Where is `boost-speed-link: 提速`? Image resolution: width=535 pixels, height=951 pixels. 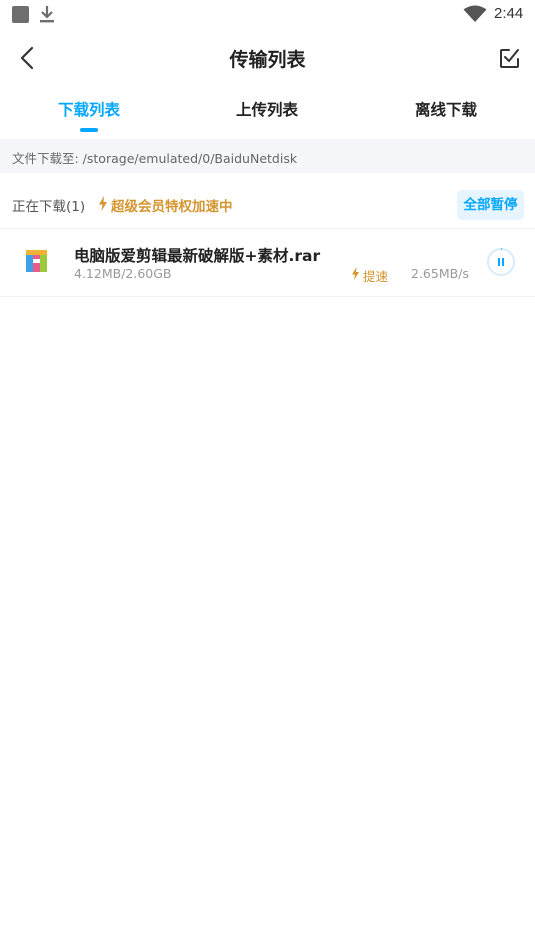 boost-speed-link: 提速 is located at coordinates (375, 275).